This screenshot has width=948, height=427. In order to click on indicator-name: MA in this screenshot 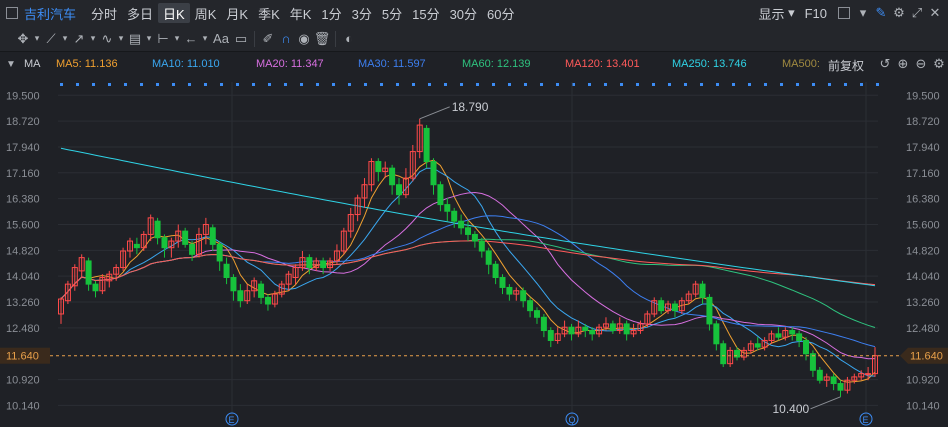, I will do `click(32, 64)`.